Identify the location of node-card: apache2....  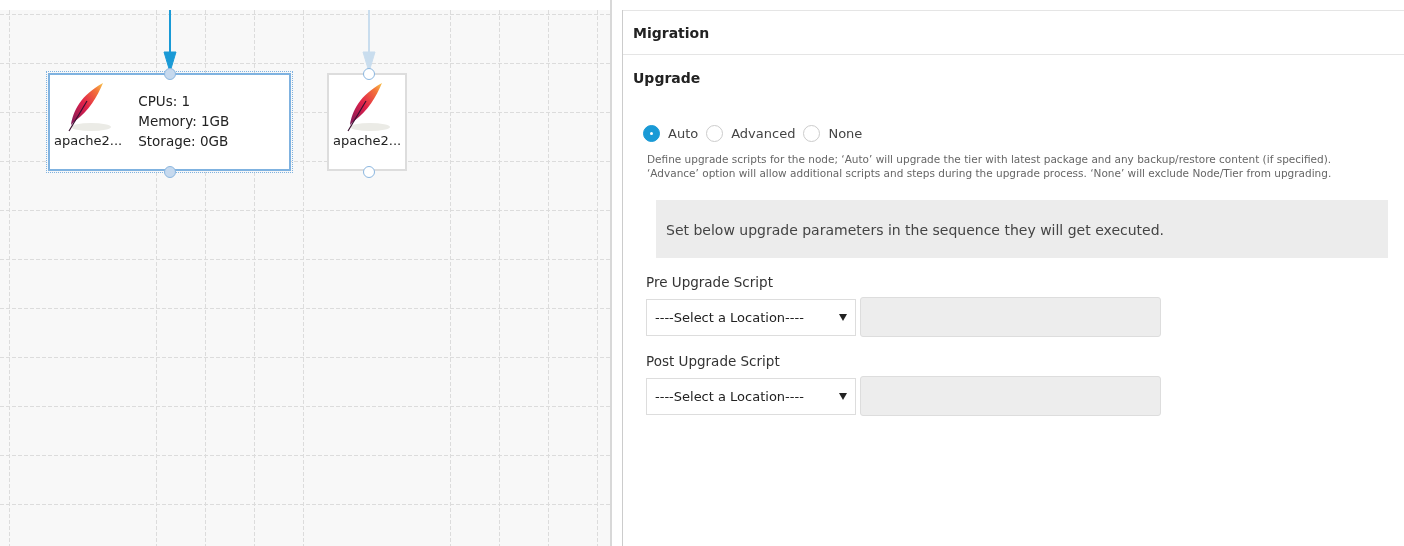
(367, 122).